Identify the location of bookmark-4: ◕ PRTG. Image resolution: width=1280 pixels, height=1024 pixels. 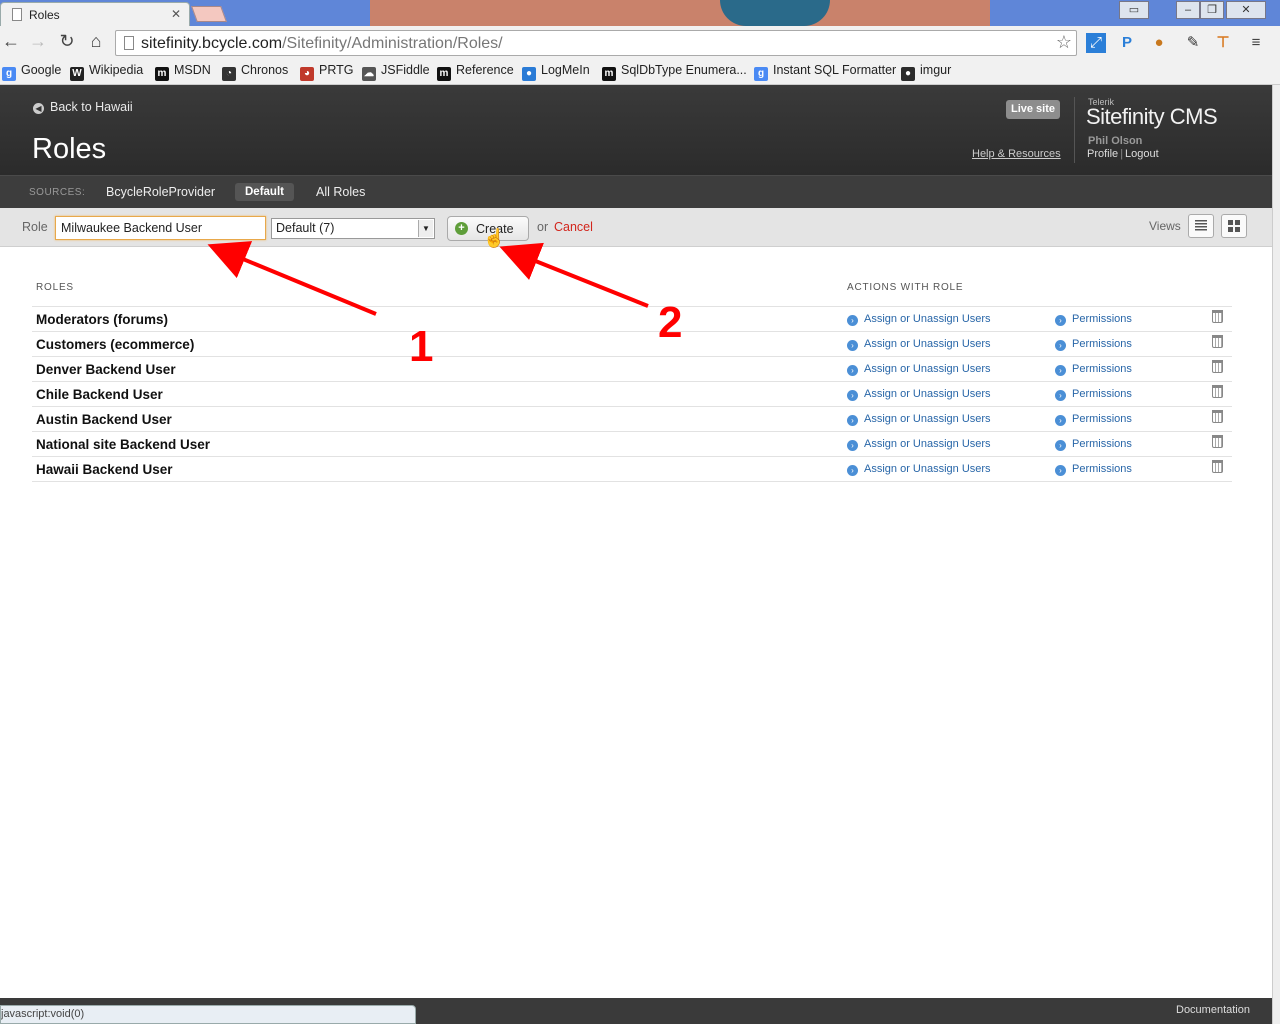
(327, 72).